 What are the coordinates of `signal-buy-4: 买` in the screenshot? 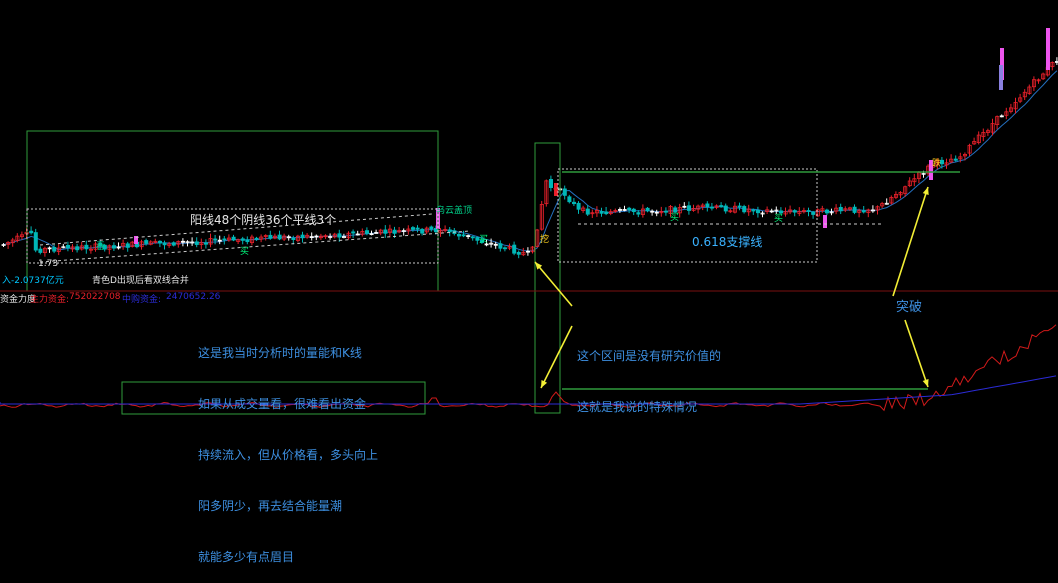 It's located at (779, 219).